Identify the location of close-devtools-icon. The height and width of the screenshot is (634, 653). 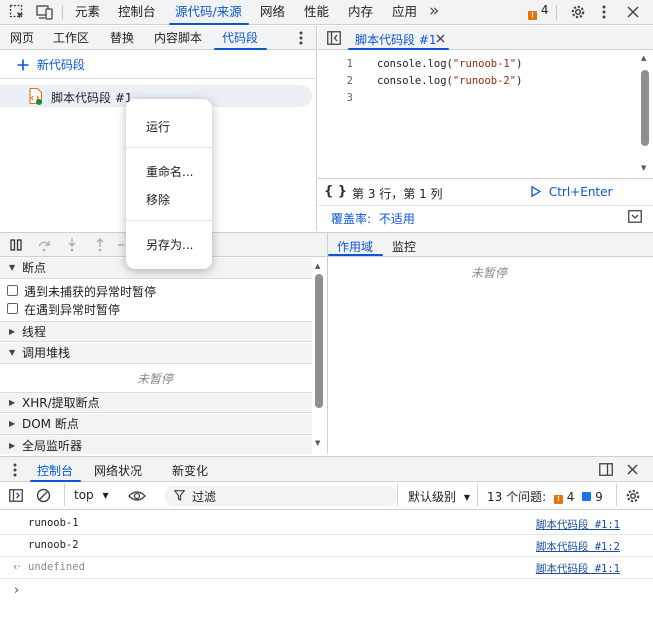
(633, 12).